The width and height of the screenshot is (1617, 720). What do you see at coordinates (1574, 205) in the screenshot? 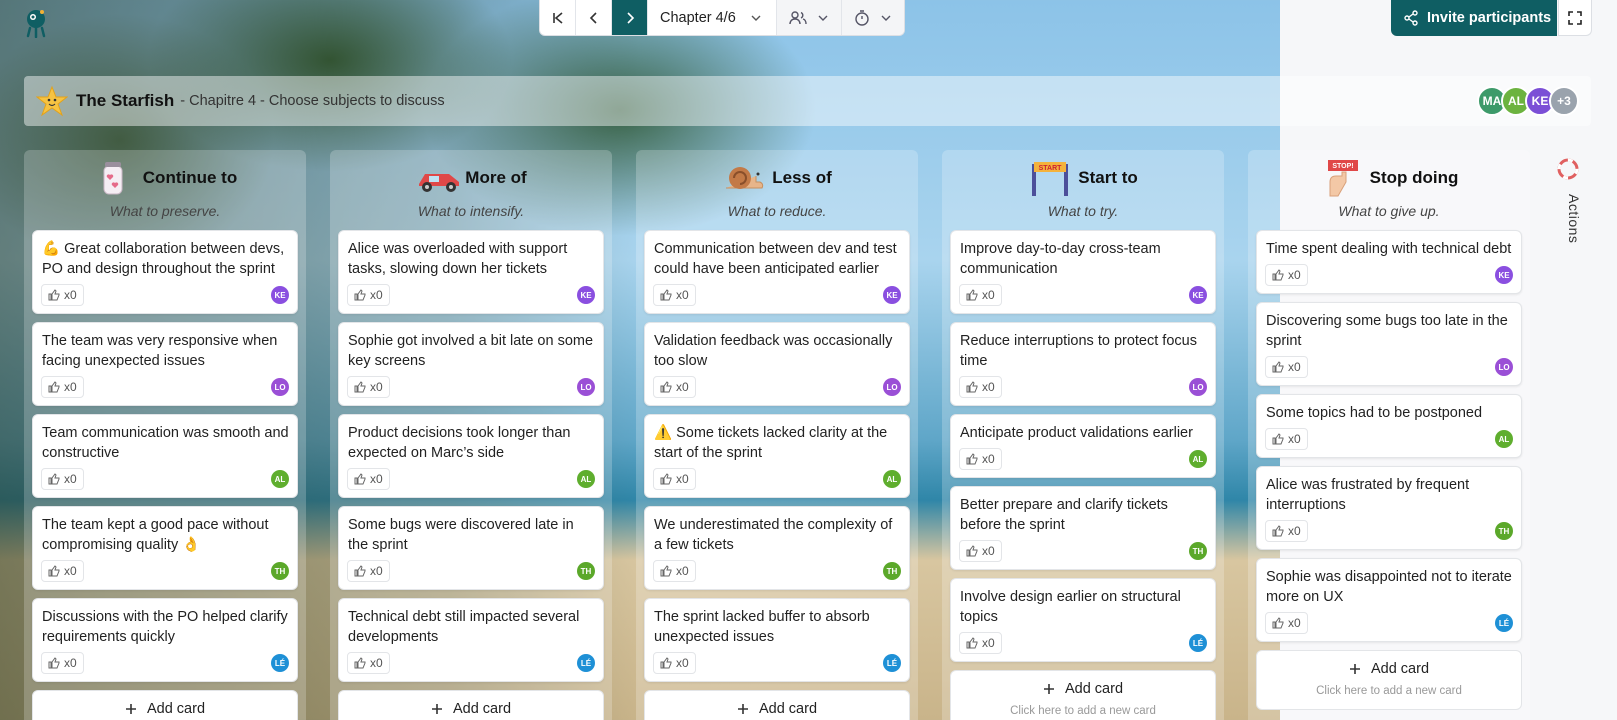
I see `actions-panel-toggle: Actions` at bounding box center [1574, 205].